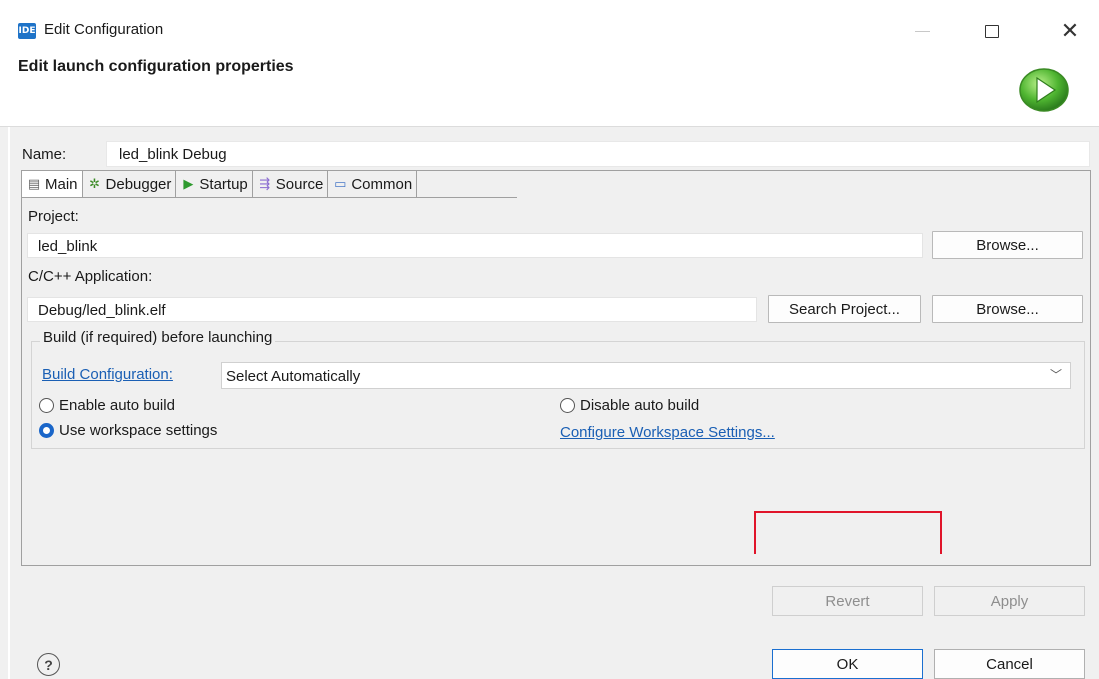  I want to click on project-value: led_blink, so click(68, 246).